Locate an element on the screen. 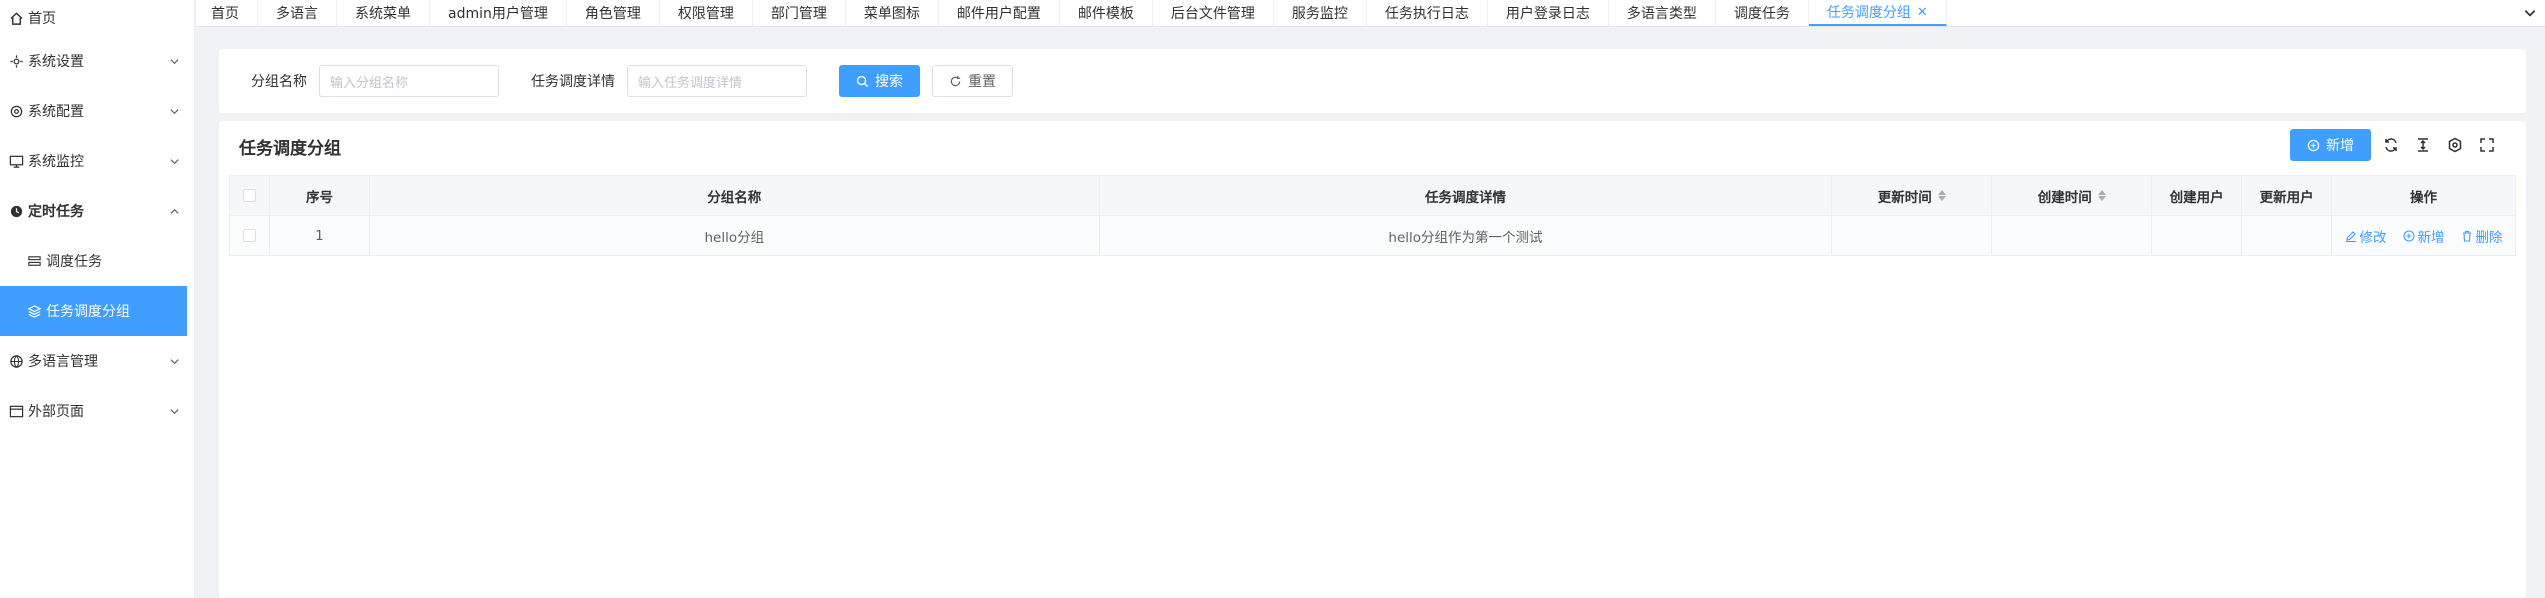 The height and width of the screenshot is (598, 2545). tab-i18n-types: 多语言类型 is located at coordinates (1662, 13).